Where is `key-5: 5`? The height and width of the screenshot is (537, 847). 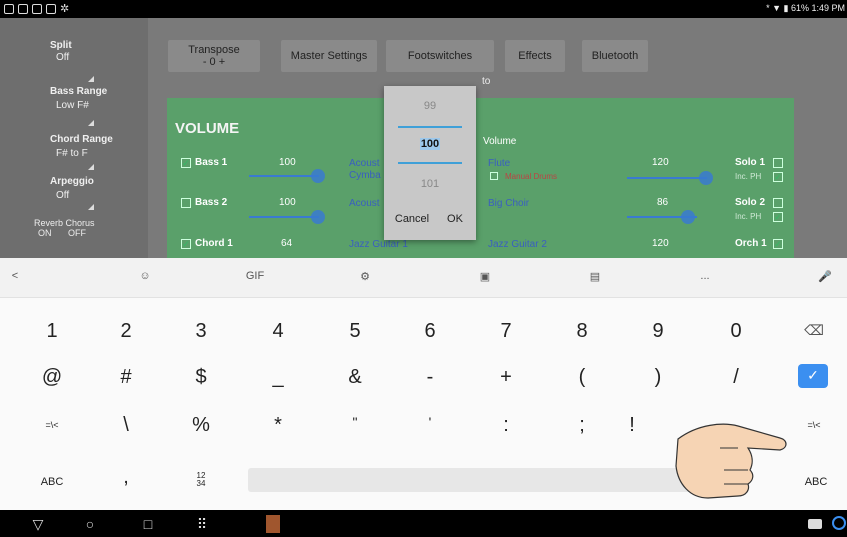
key-5: 5 is located at coordinates (355, 331).